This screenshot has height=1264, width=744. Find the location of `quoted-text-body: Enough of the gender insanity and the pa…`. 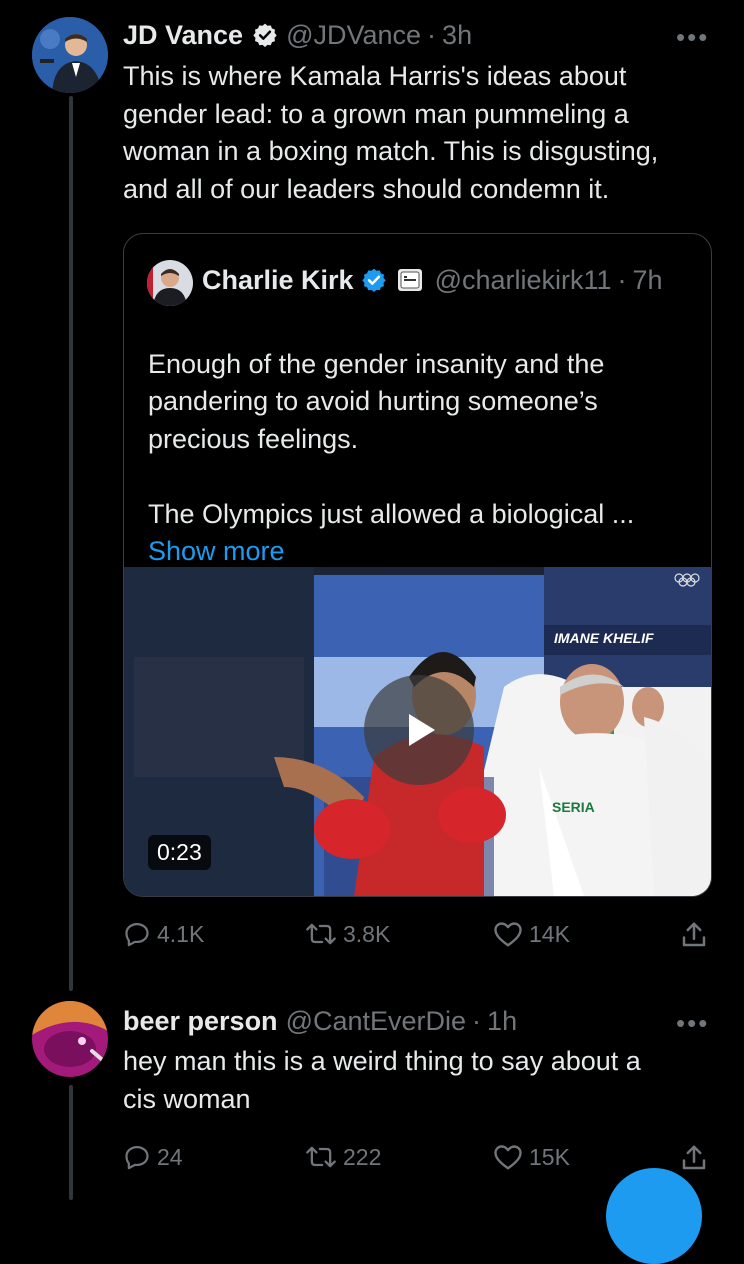

quoted-text-body: Enough of the gender insanity and the pa… is located at coordinates (391, 438).